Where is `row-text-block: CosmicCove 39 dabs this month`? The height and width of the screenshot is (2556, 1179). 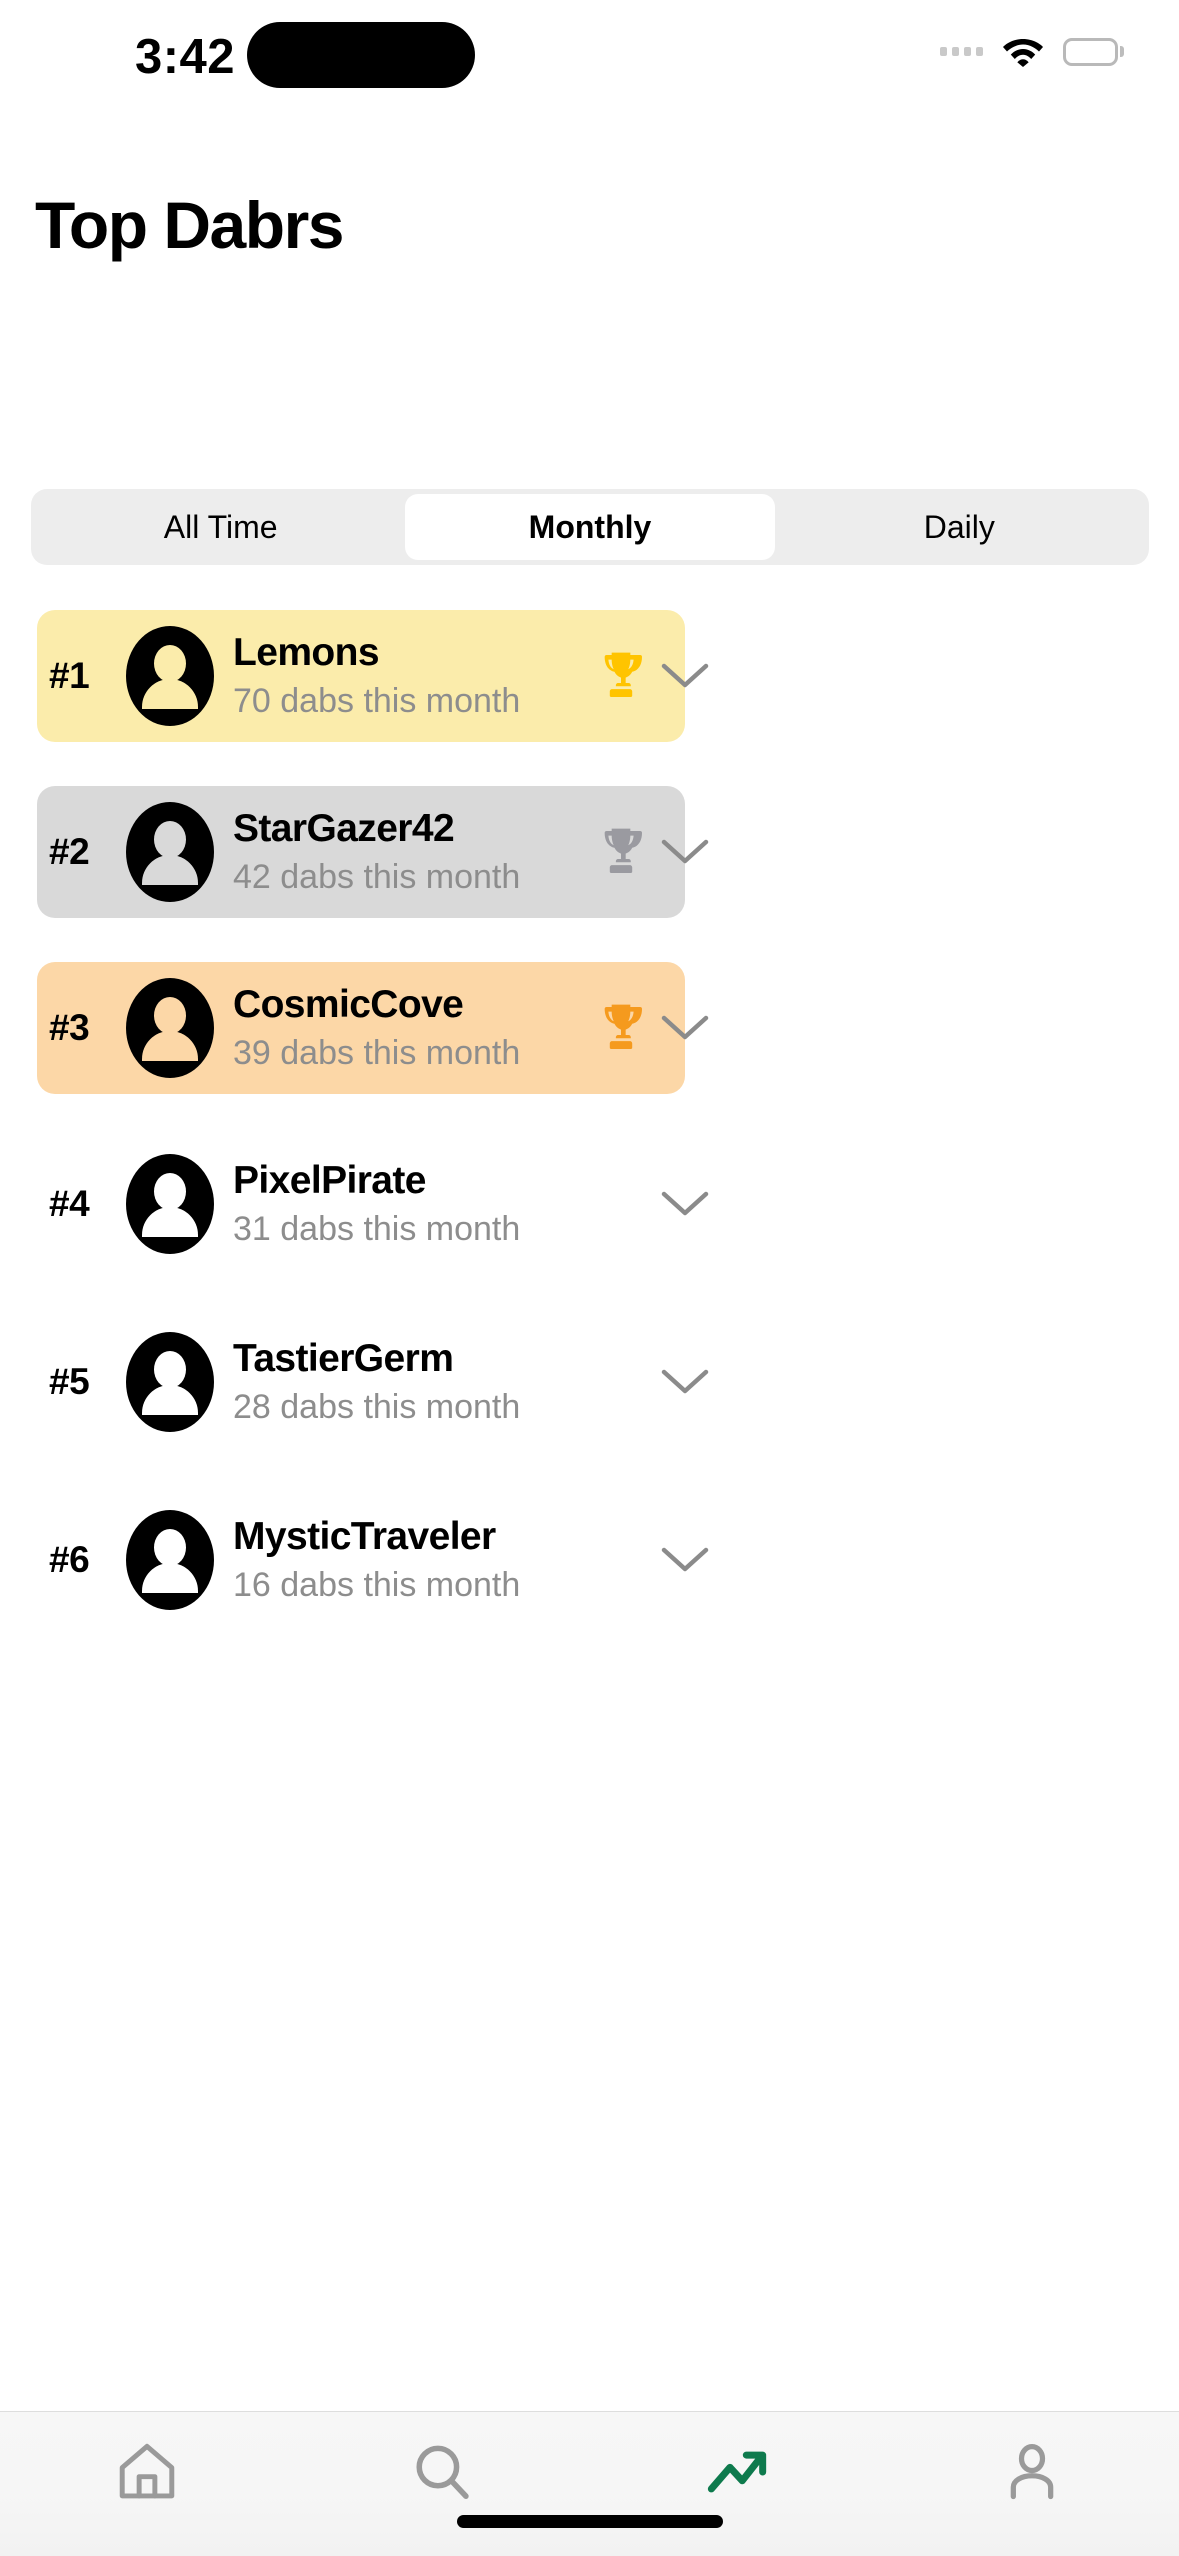
row-text-block: CosmicCove 39 dabs this month is located at coordinates (376, 1028).